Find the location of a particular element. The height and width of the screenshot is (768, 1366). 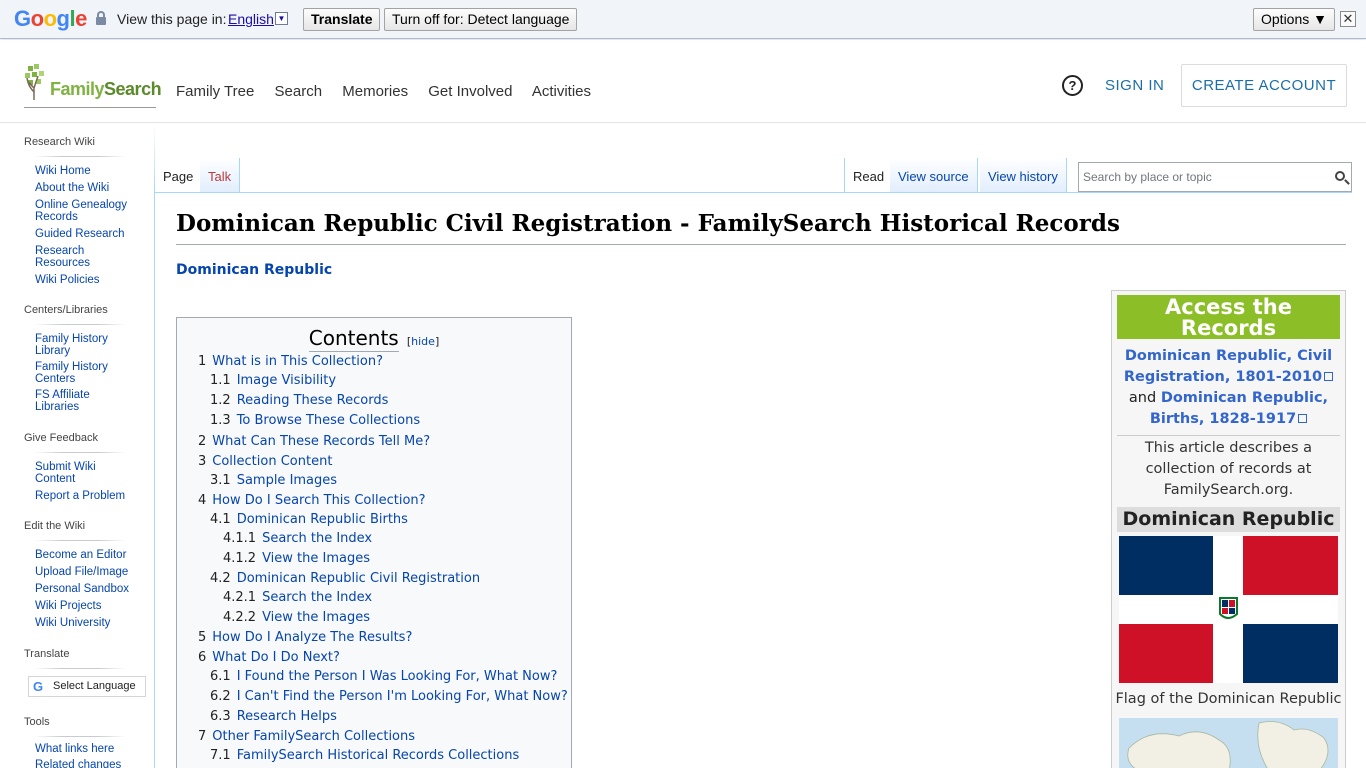

toc-item: 6.3 Research Helps is located at coordinates (273, 716).